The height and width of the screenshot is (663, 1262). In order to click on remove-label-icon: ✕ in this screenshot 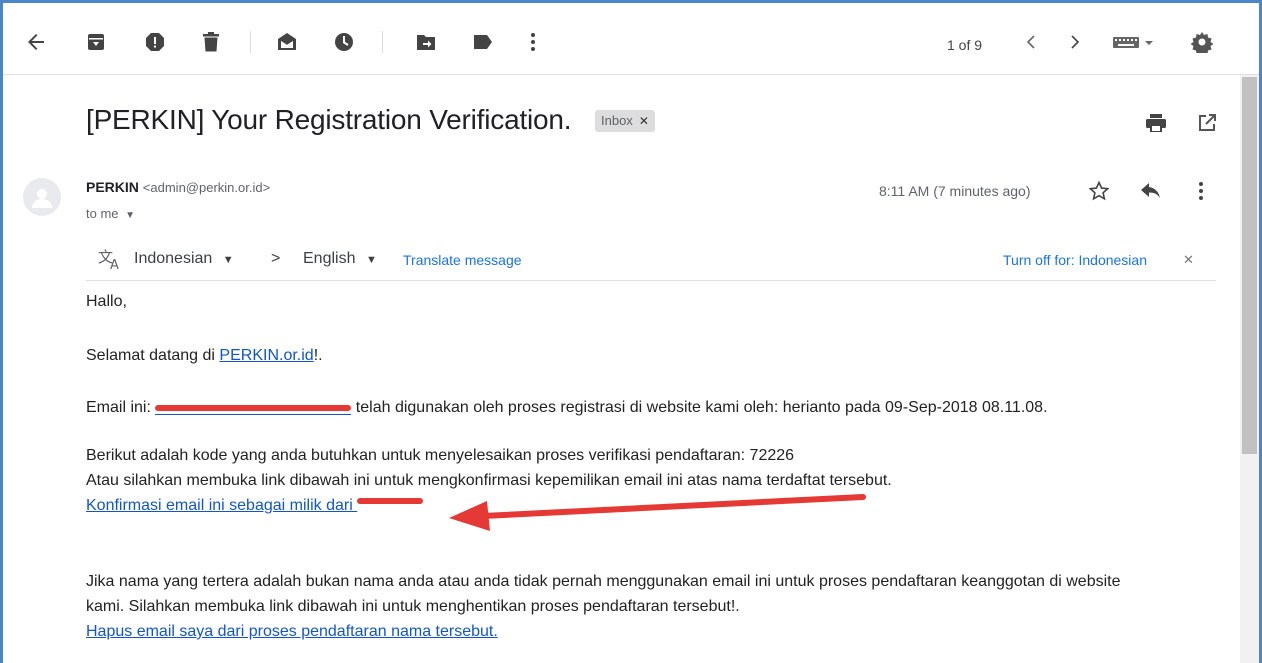, I will do `click(644, 121)`.